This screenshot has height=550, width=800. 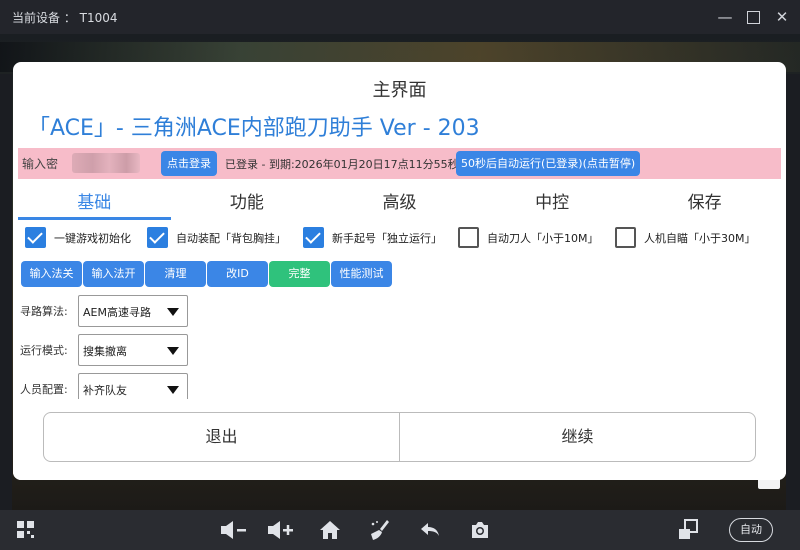 What do you see at coordinates (40, 164) in the screenshot?
I see `password-label: 输入密` at bounding box center [40, 164].